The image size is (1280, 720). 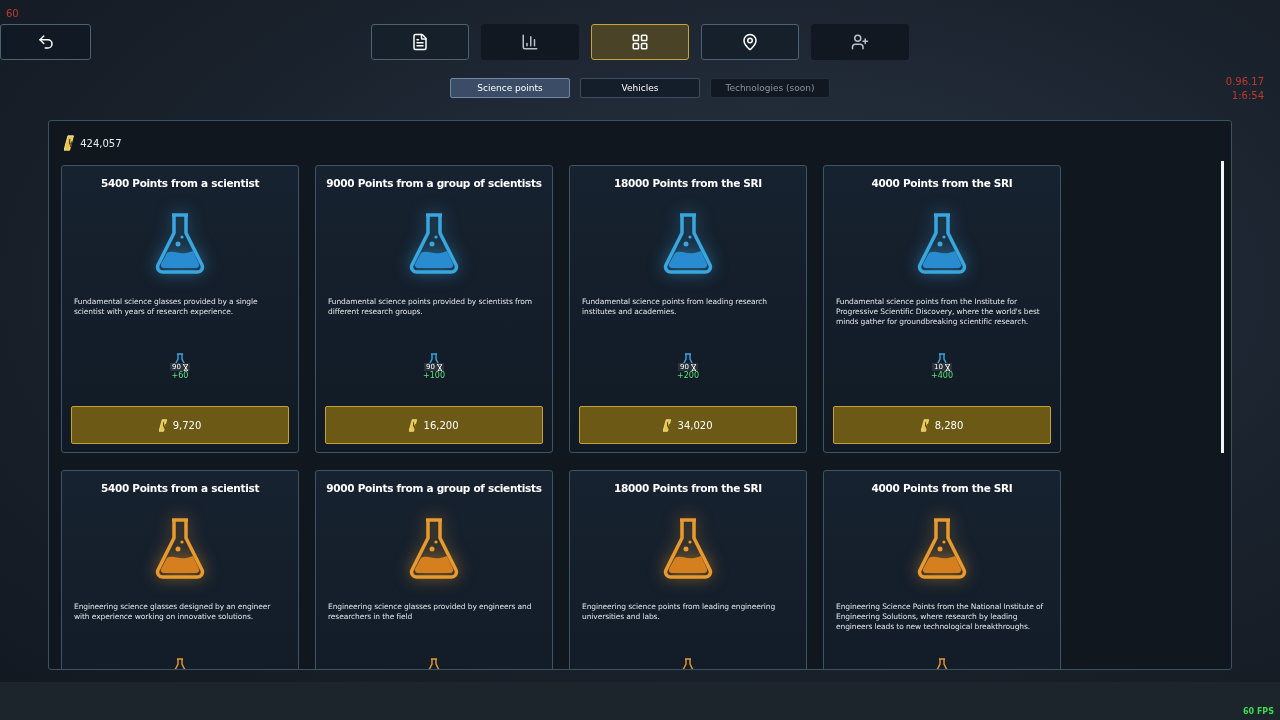 What do you see at coordinates (180, 375) in the screenshot?
I see `bonus-points: +60` at bounding box center [180, 375].